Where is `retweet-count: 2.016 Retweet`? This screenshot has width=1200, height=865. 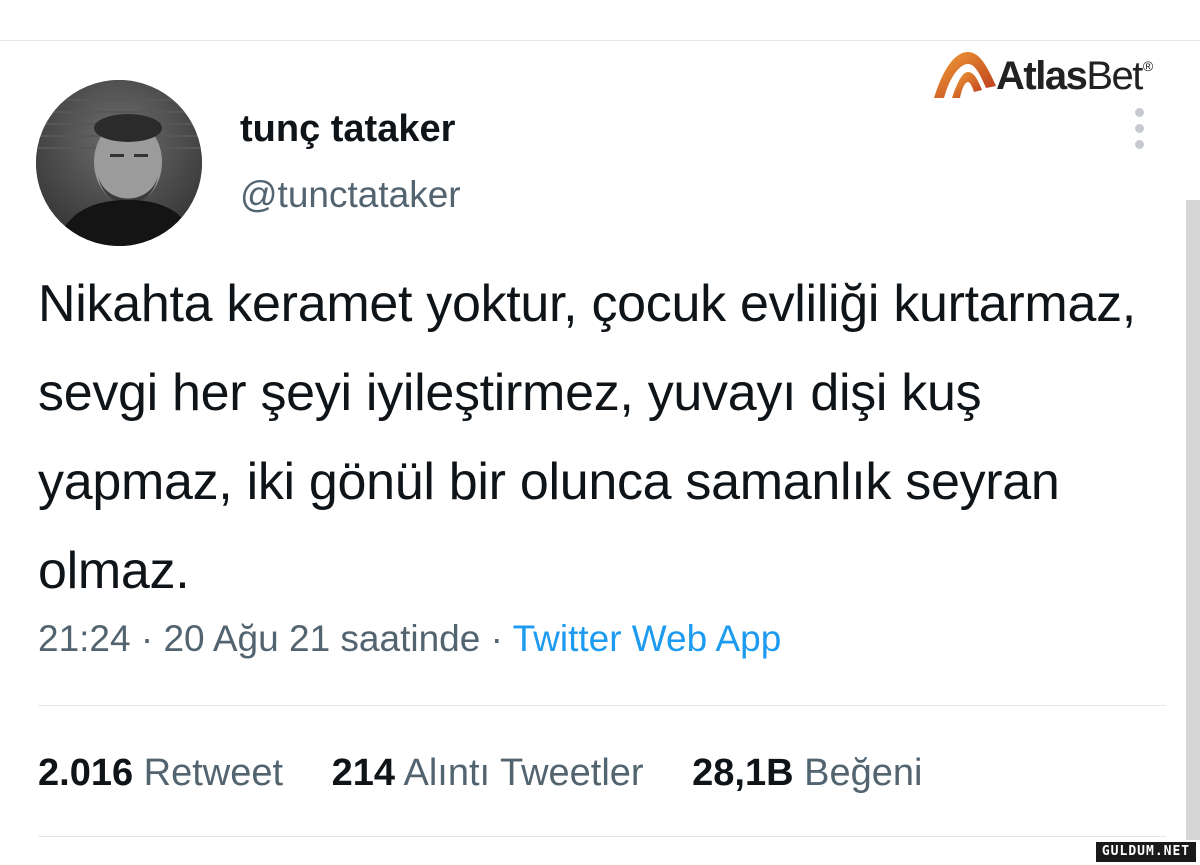 retweet-count: 2.016 Retweet is located at coordinates (160, 773).